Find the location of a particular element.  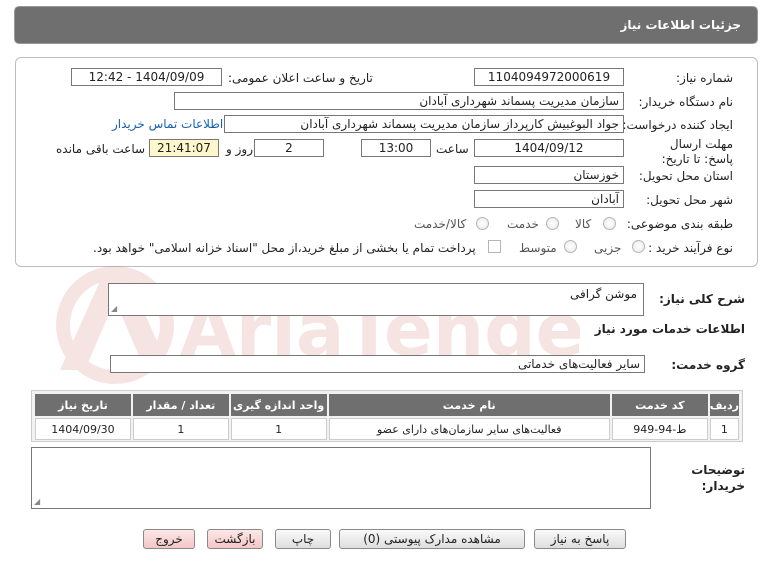

buyer-org-field: سازمان مدیریت پسماند شهرداری آبادان is located at coordinates (399, 101).